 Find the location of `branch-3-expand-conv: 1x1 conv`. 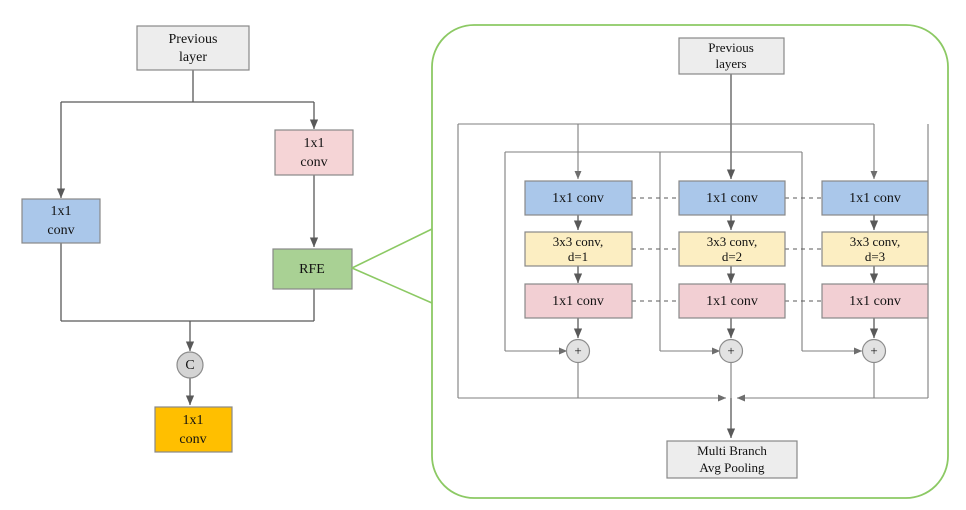

branch-3-expand-conv: 1x1 conv is located at coordinates (875, 301).